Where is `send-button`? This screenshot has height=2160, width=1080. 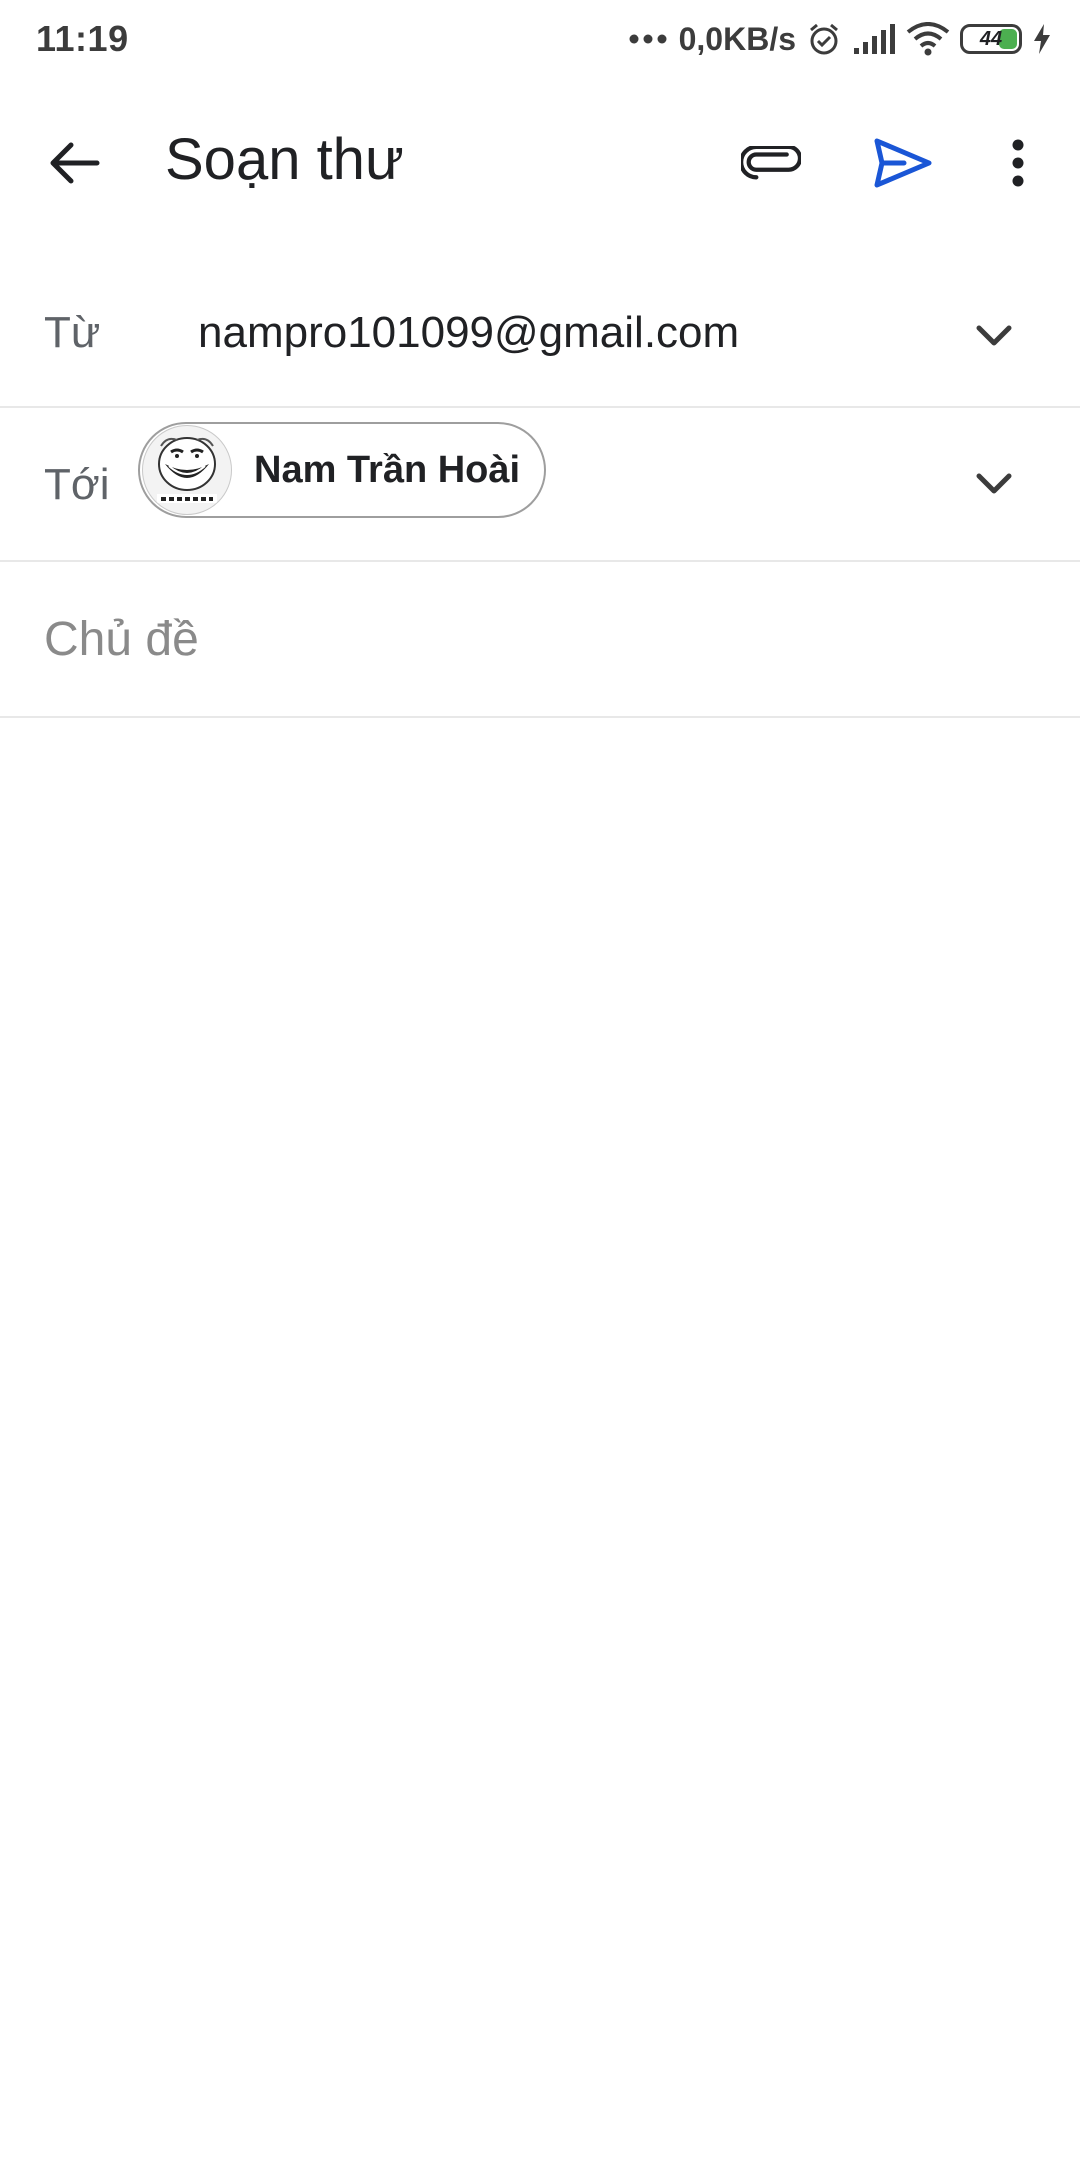
send-button is located at coordinates (903, 165).